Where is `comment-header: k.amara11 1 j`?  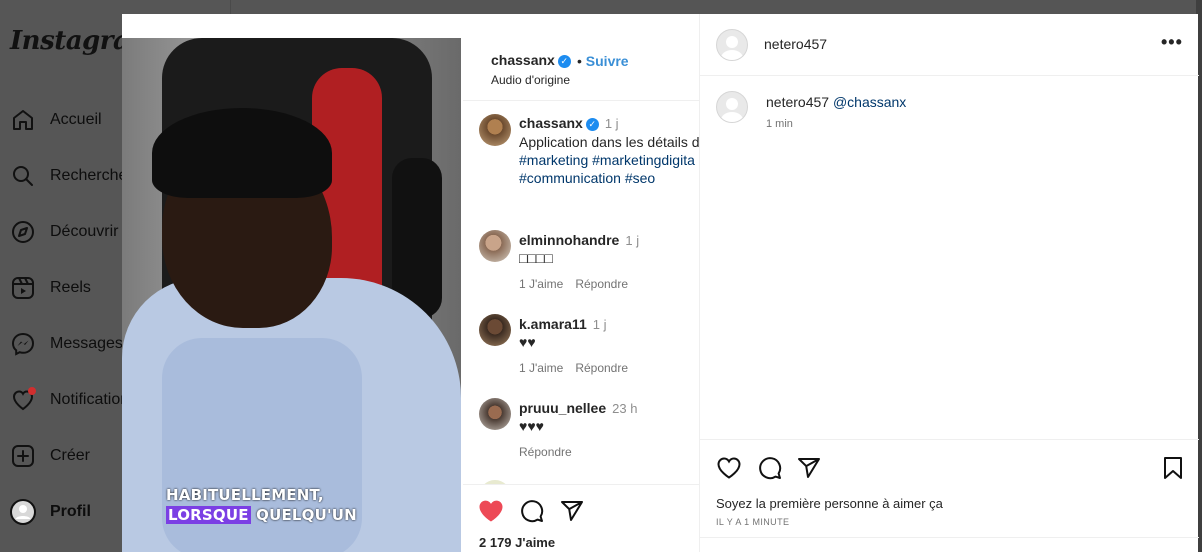 comment-header: k.amara11 1 j is located at coordinates (562, 324).